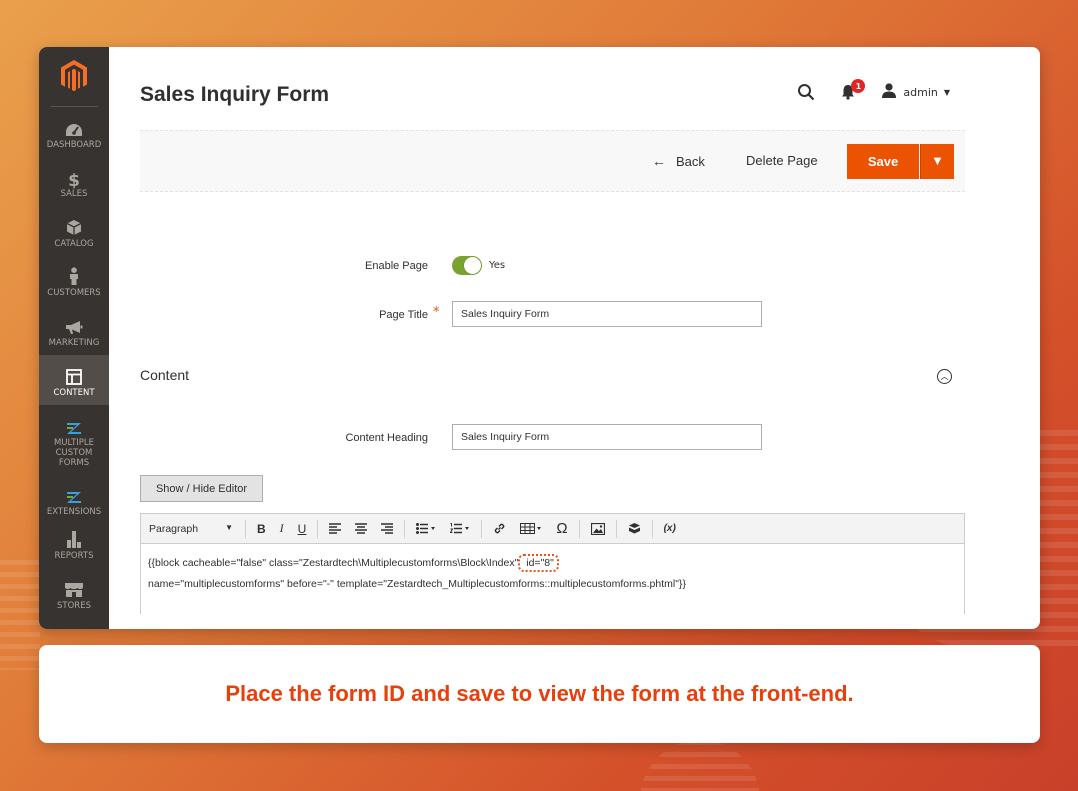  What do you see at coordinates (436, 312) in the screenshot?
I see `required-marker: *` at bounding box center [436, 312].